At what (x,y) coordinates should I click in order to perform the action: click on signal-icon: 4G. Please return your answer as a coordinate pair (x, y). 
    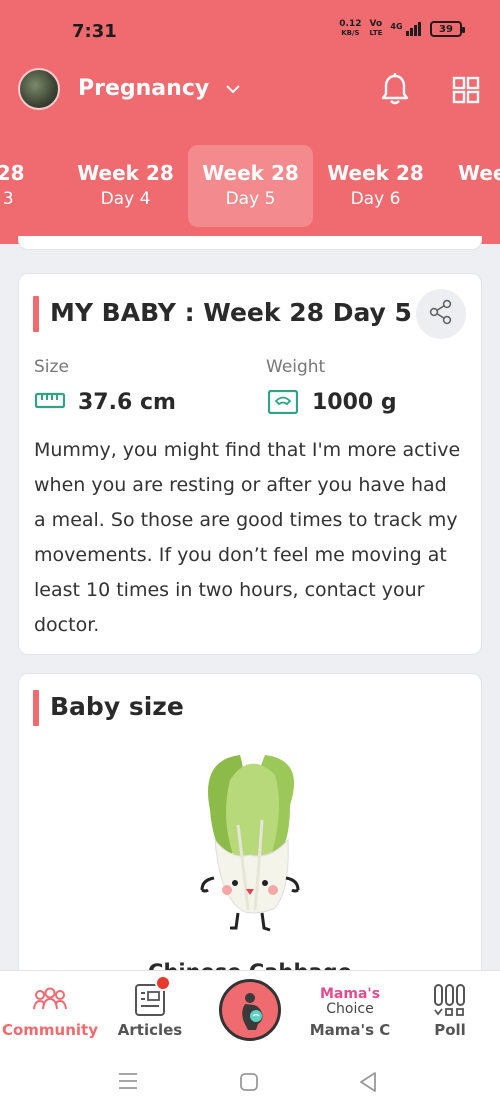
    Looking at the image, I should click on (406, 29).